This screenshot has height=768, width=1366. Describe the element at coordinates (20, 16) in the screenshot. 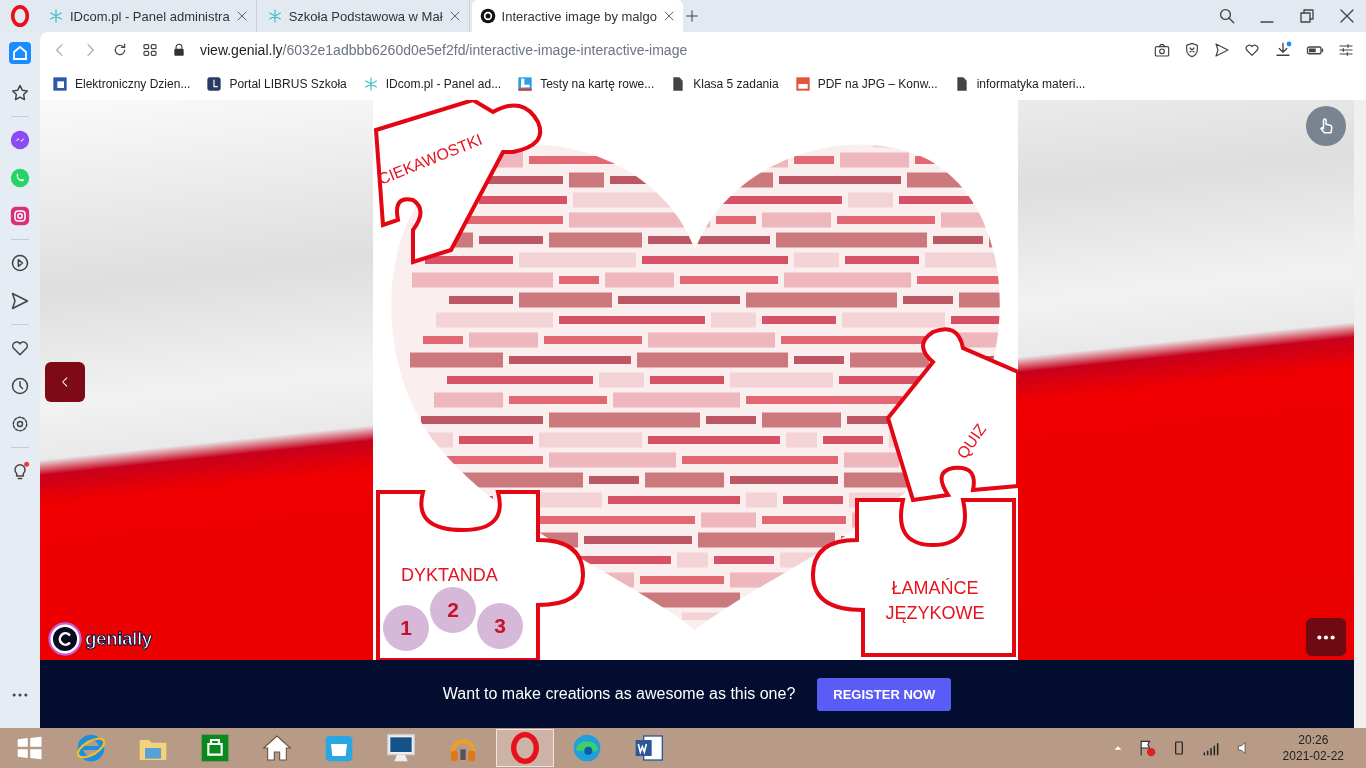

I see `opera-logo-icon` at that location.